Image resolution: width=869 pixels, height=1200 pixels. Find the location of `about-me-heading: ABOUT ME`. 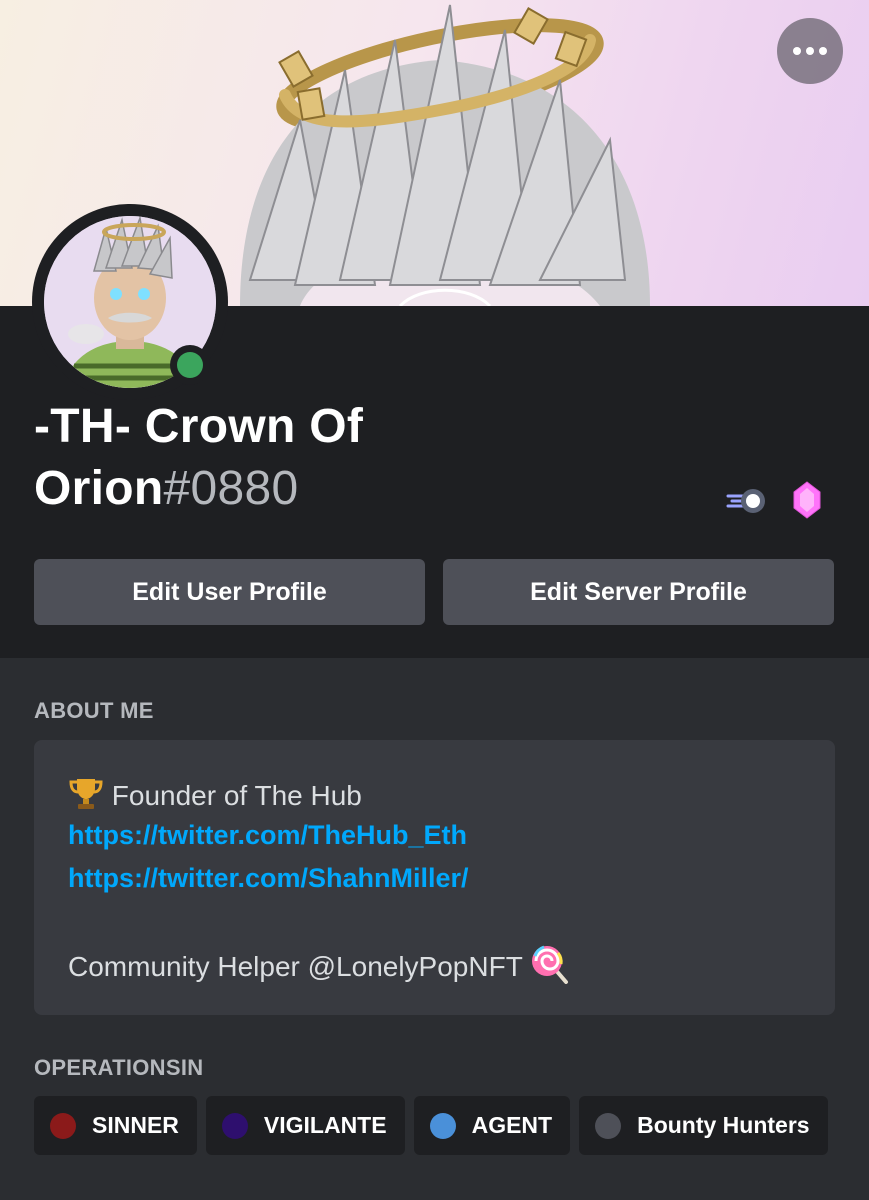

about-me-heading: ABOUT ME is located at coordinates (94, 710).